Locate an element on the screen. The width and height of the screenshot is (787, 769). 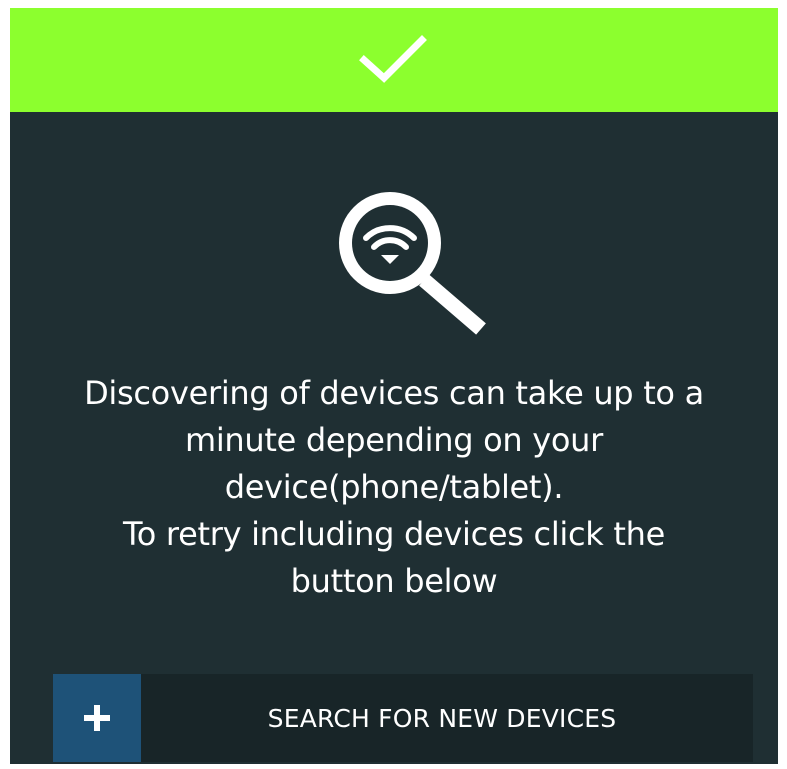
message-line: Discovering of devices can take up to a is located at coordinates (394, 393).